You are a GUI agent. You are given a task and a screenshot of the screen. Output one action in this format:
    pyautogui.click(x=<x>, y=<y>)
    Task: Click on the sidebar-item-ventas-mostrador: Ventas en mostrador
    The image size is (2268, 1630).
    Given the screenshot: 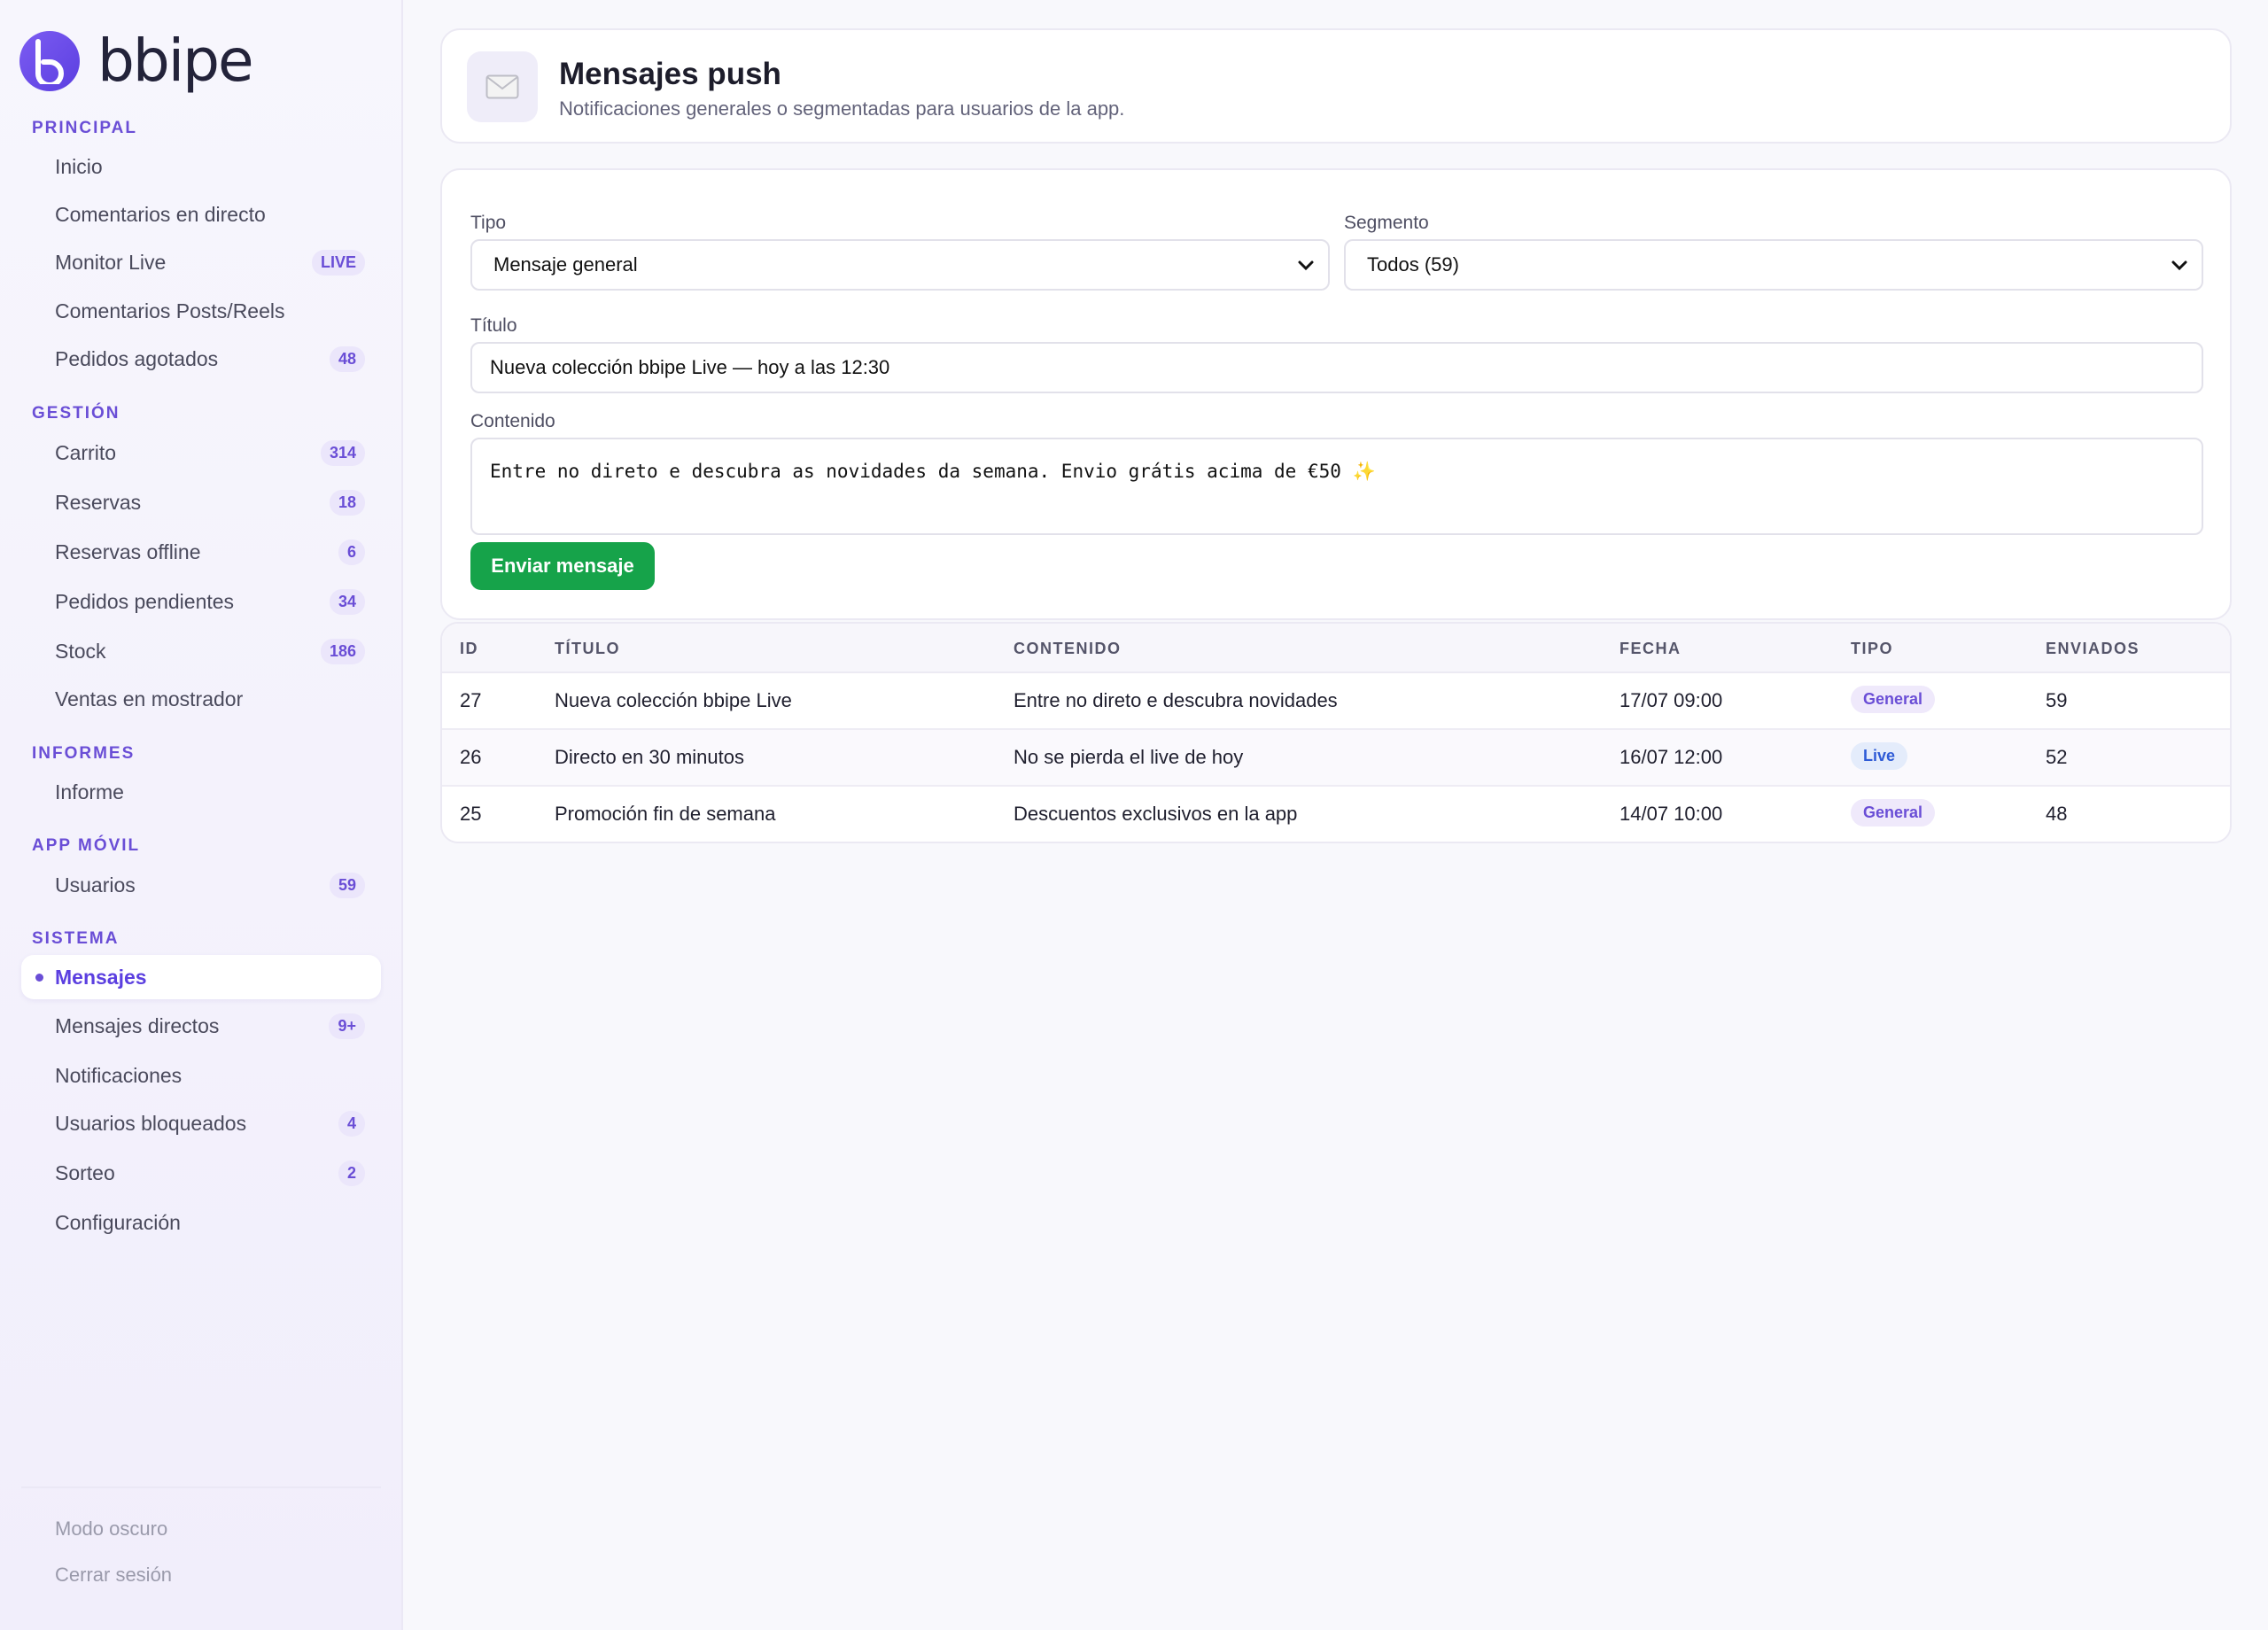 What is the action you would take?
    pyautogui.click(x=201, y=699)
    